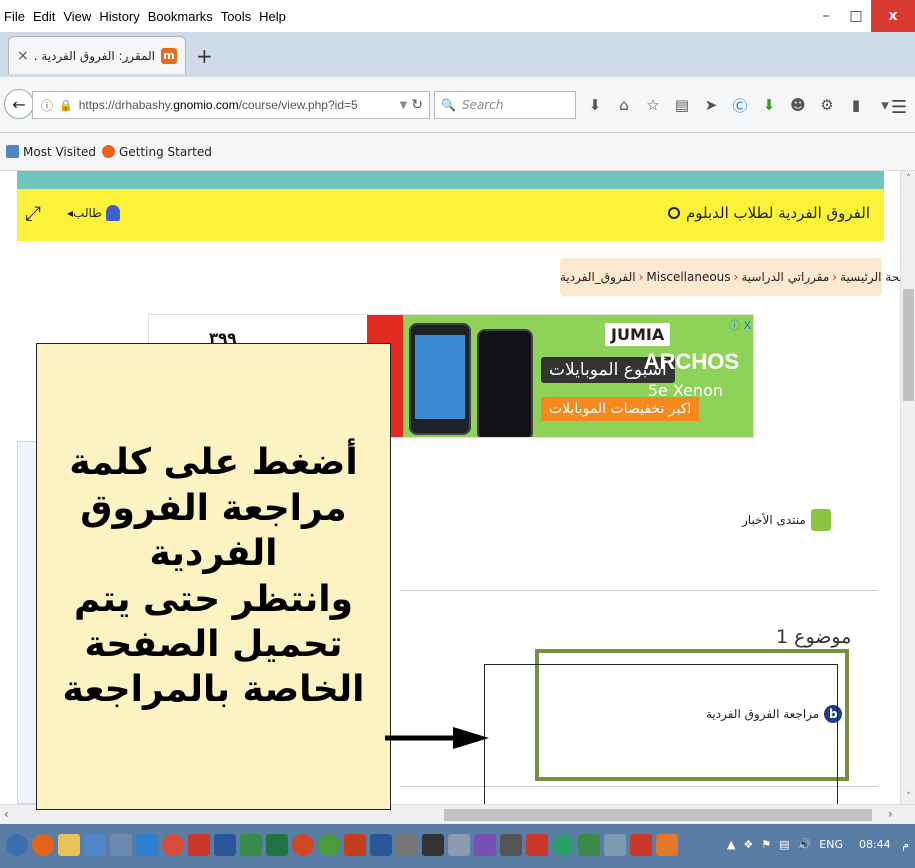  I want to click on windows-taskbar: ▲ ❖ ⚑ ▤ 🔊 ENG 08:44 م, so click(457, 846).